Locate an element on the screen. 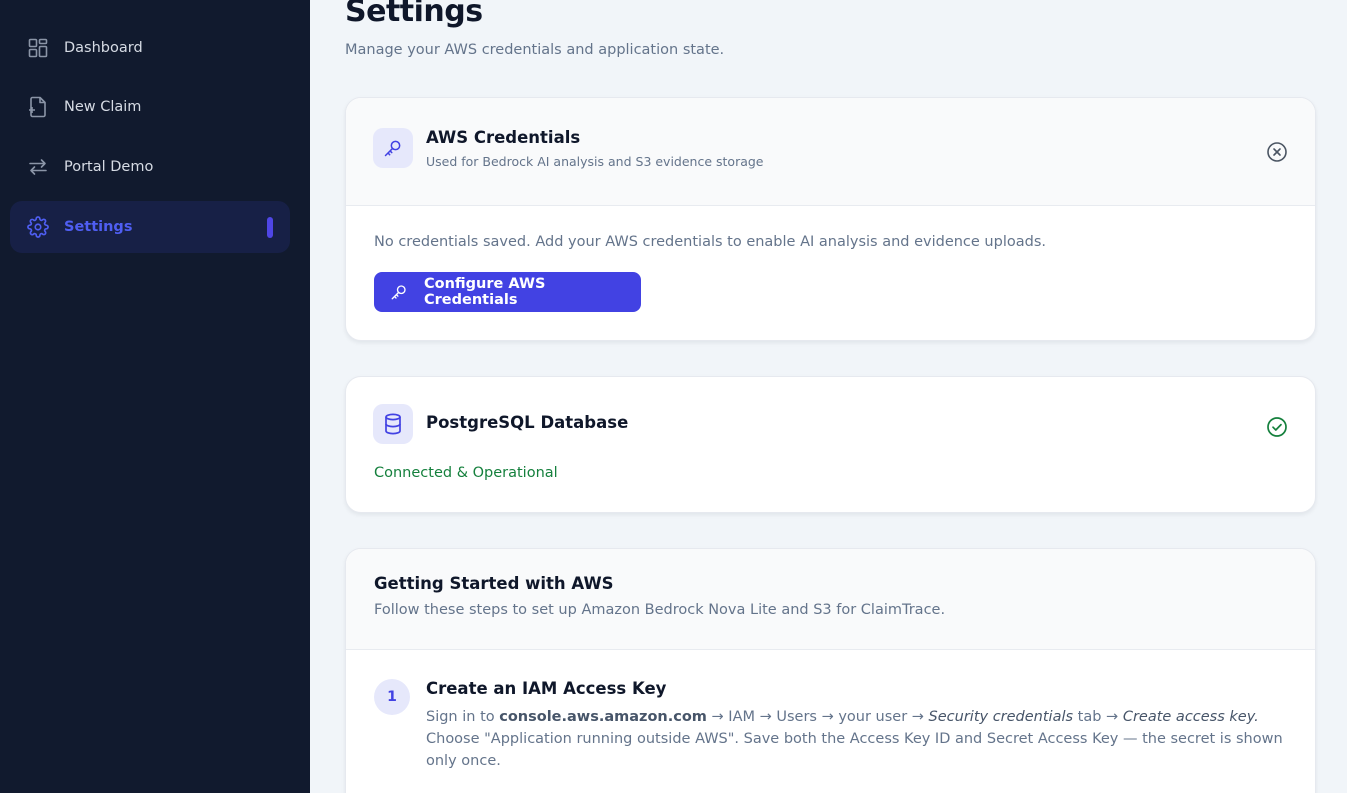 Image resolution: width=1347 pixels, height=793 pixels. sidebar-item-portal-demo: Portal Demo is located at coordinates (150, 167).